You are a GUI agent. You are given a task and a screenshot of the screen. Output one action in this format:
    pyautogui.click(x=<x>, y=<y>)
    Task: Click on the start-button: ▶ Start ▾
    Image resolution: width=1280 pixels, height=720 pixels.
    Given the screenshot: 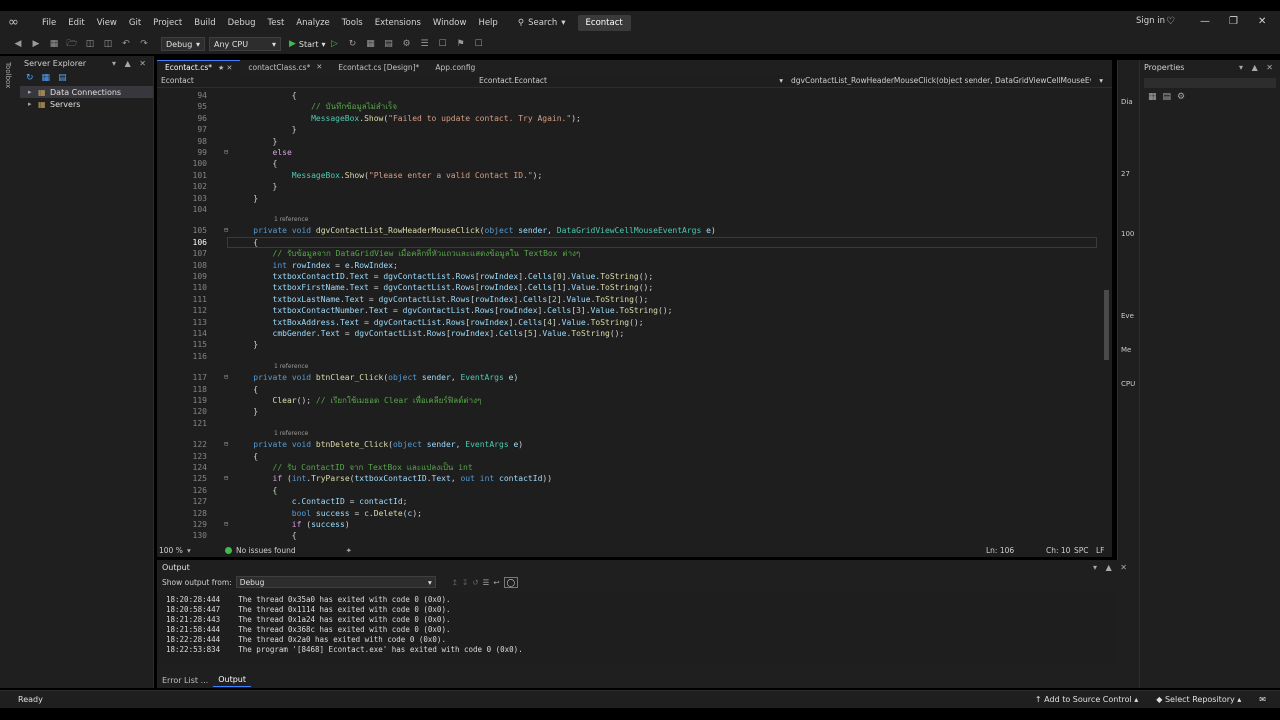 What is the action you would take?
    pyautogui.click(x=307, y=44)
    